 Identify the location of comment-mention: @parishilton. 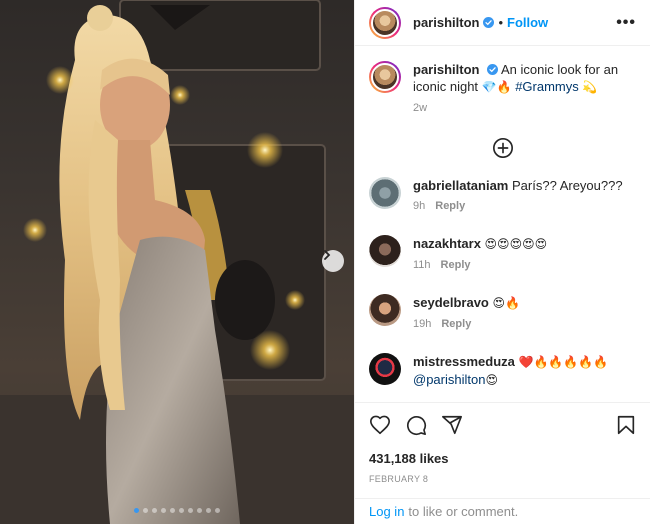
(449, 379).